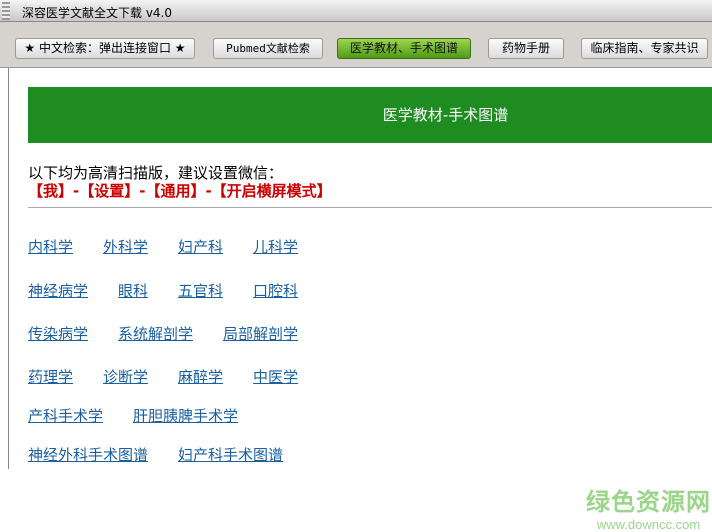 This screenshot has width=712, height=532. Describe the element at coordinates (6, 11) in the screenshot. I see `grip-icon` at that location.